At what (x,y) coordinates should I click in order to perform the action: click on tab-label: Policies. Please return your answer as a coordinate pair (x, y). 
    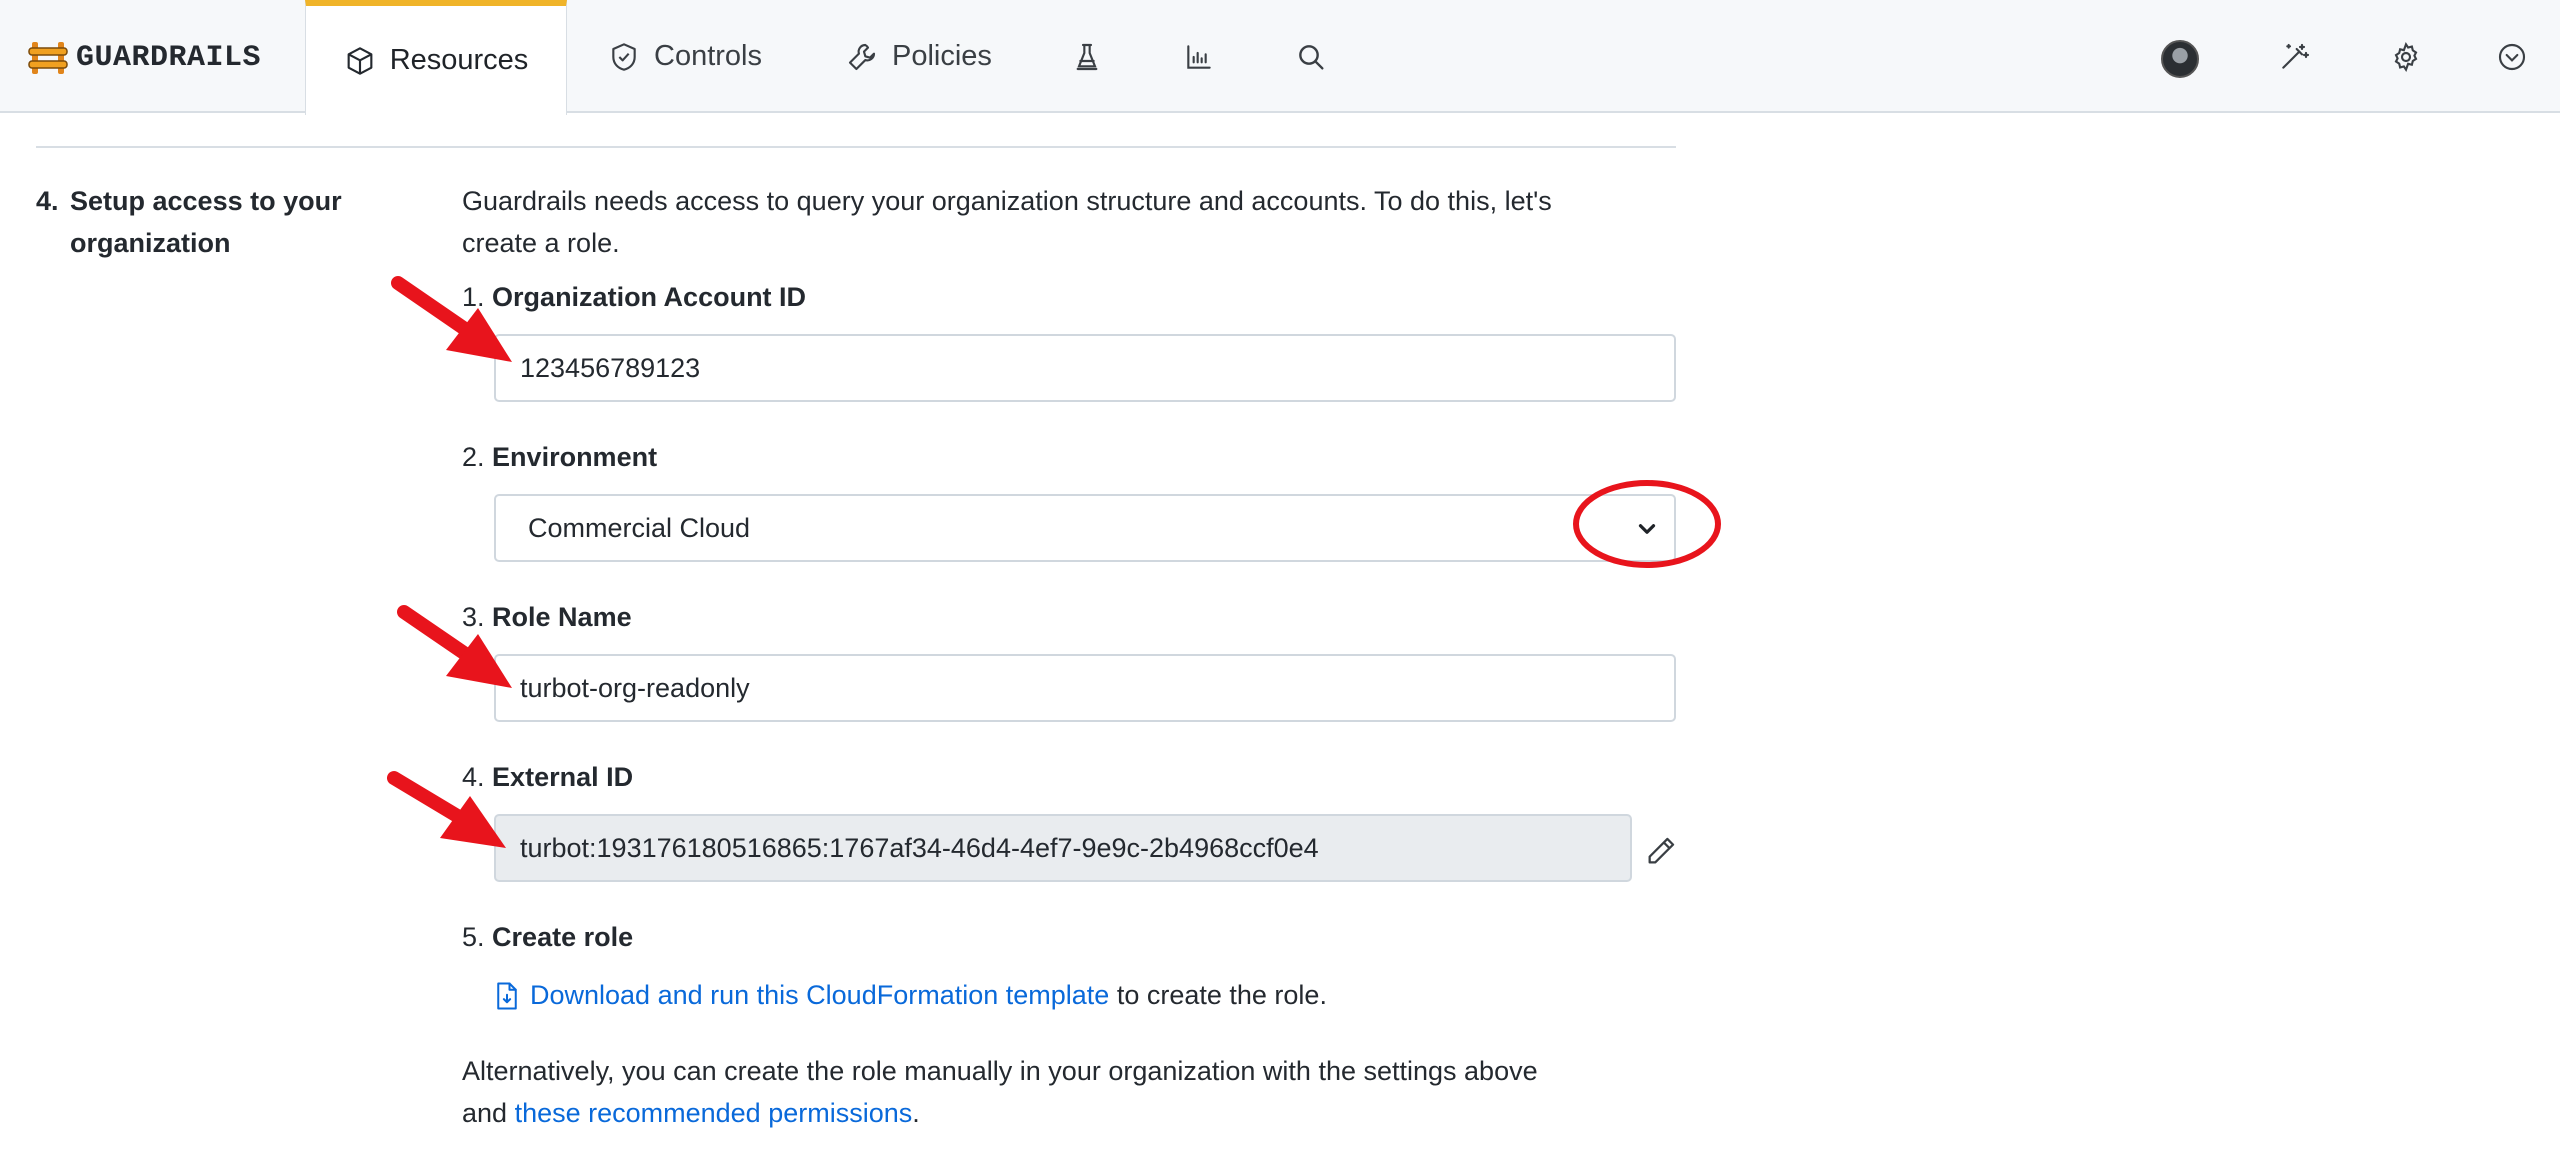
    Looking at the image, I should click on (942, 56).